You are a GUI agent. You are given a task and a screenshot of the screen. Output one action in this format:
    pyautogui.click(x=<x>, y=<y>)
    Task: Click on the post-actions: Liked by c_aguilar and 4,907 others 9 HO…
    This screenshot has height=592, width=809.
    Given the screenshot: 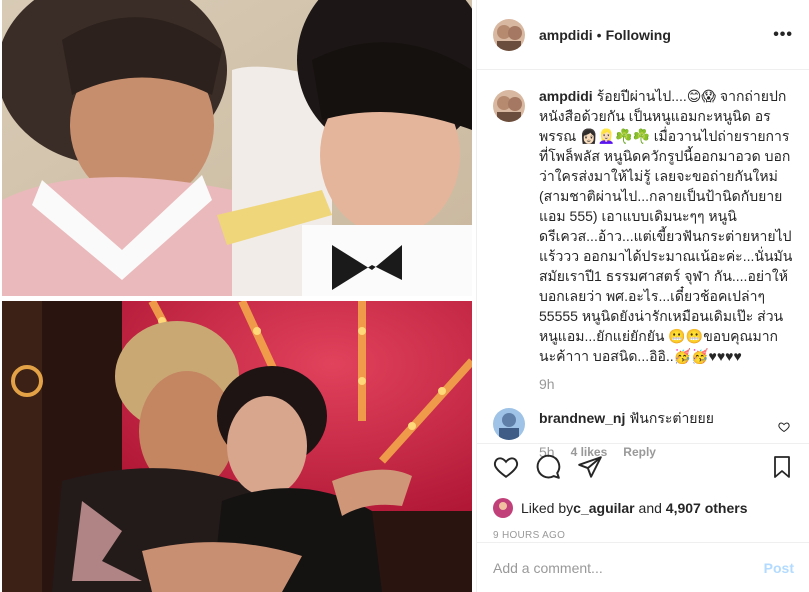 What is the action you would take?
    pyautogui.click(x=643, y=492)
    